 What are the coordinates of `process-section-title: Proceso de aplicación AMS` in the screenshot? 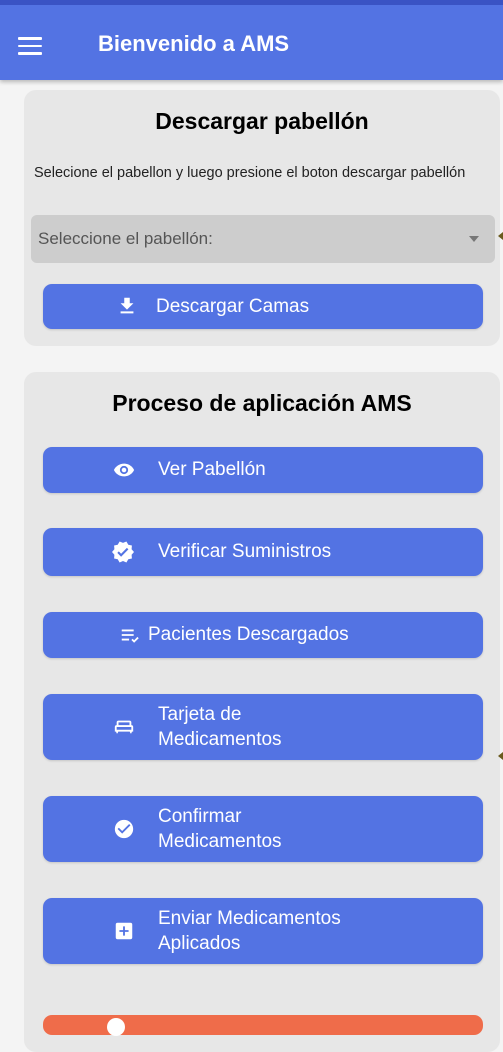 It's located at (262, 403).